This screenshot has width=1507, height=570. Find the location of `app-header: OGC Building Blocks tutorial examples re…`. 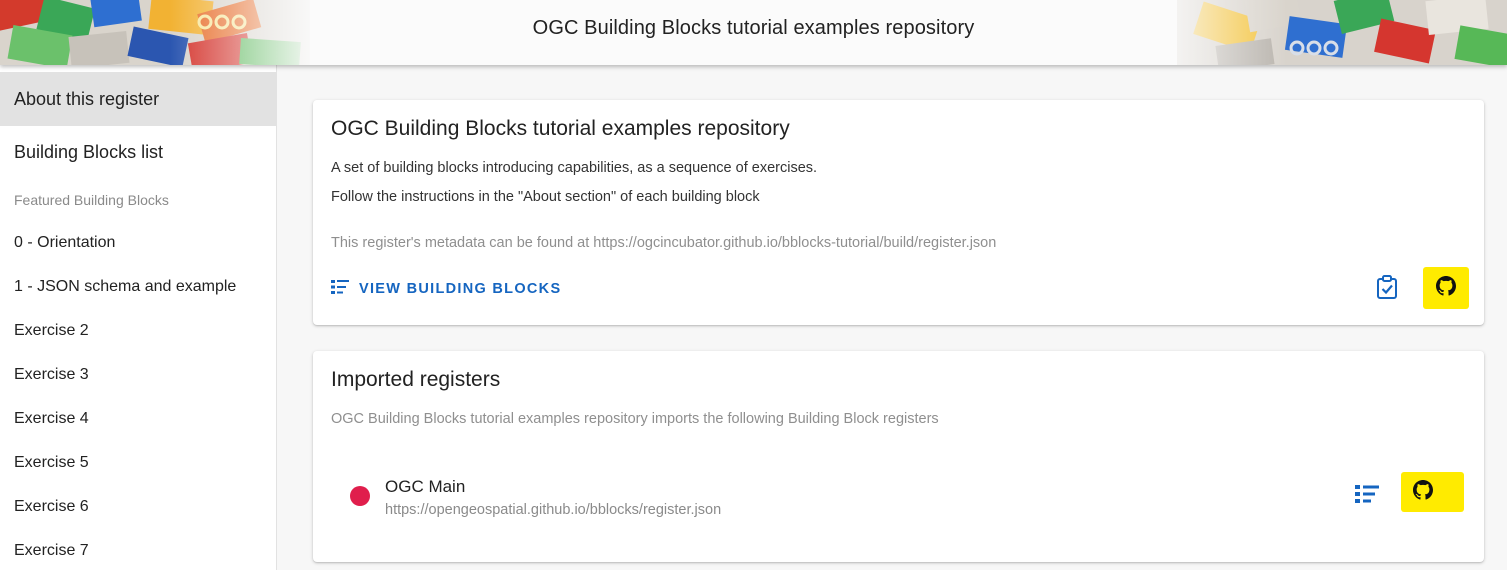

app-header: OGC Building Blocks tutorial examples re… is located at coordinates (753, 32).